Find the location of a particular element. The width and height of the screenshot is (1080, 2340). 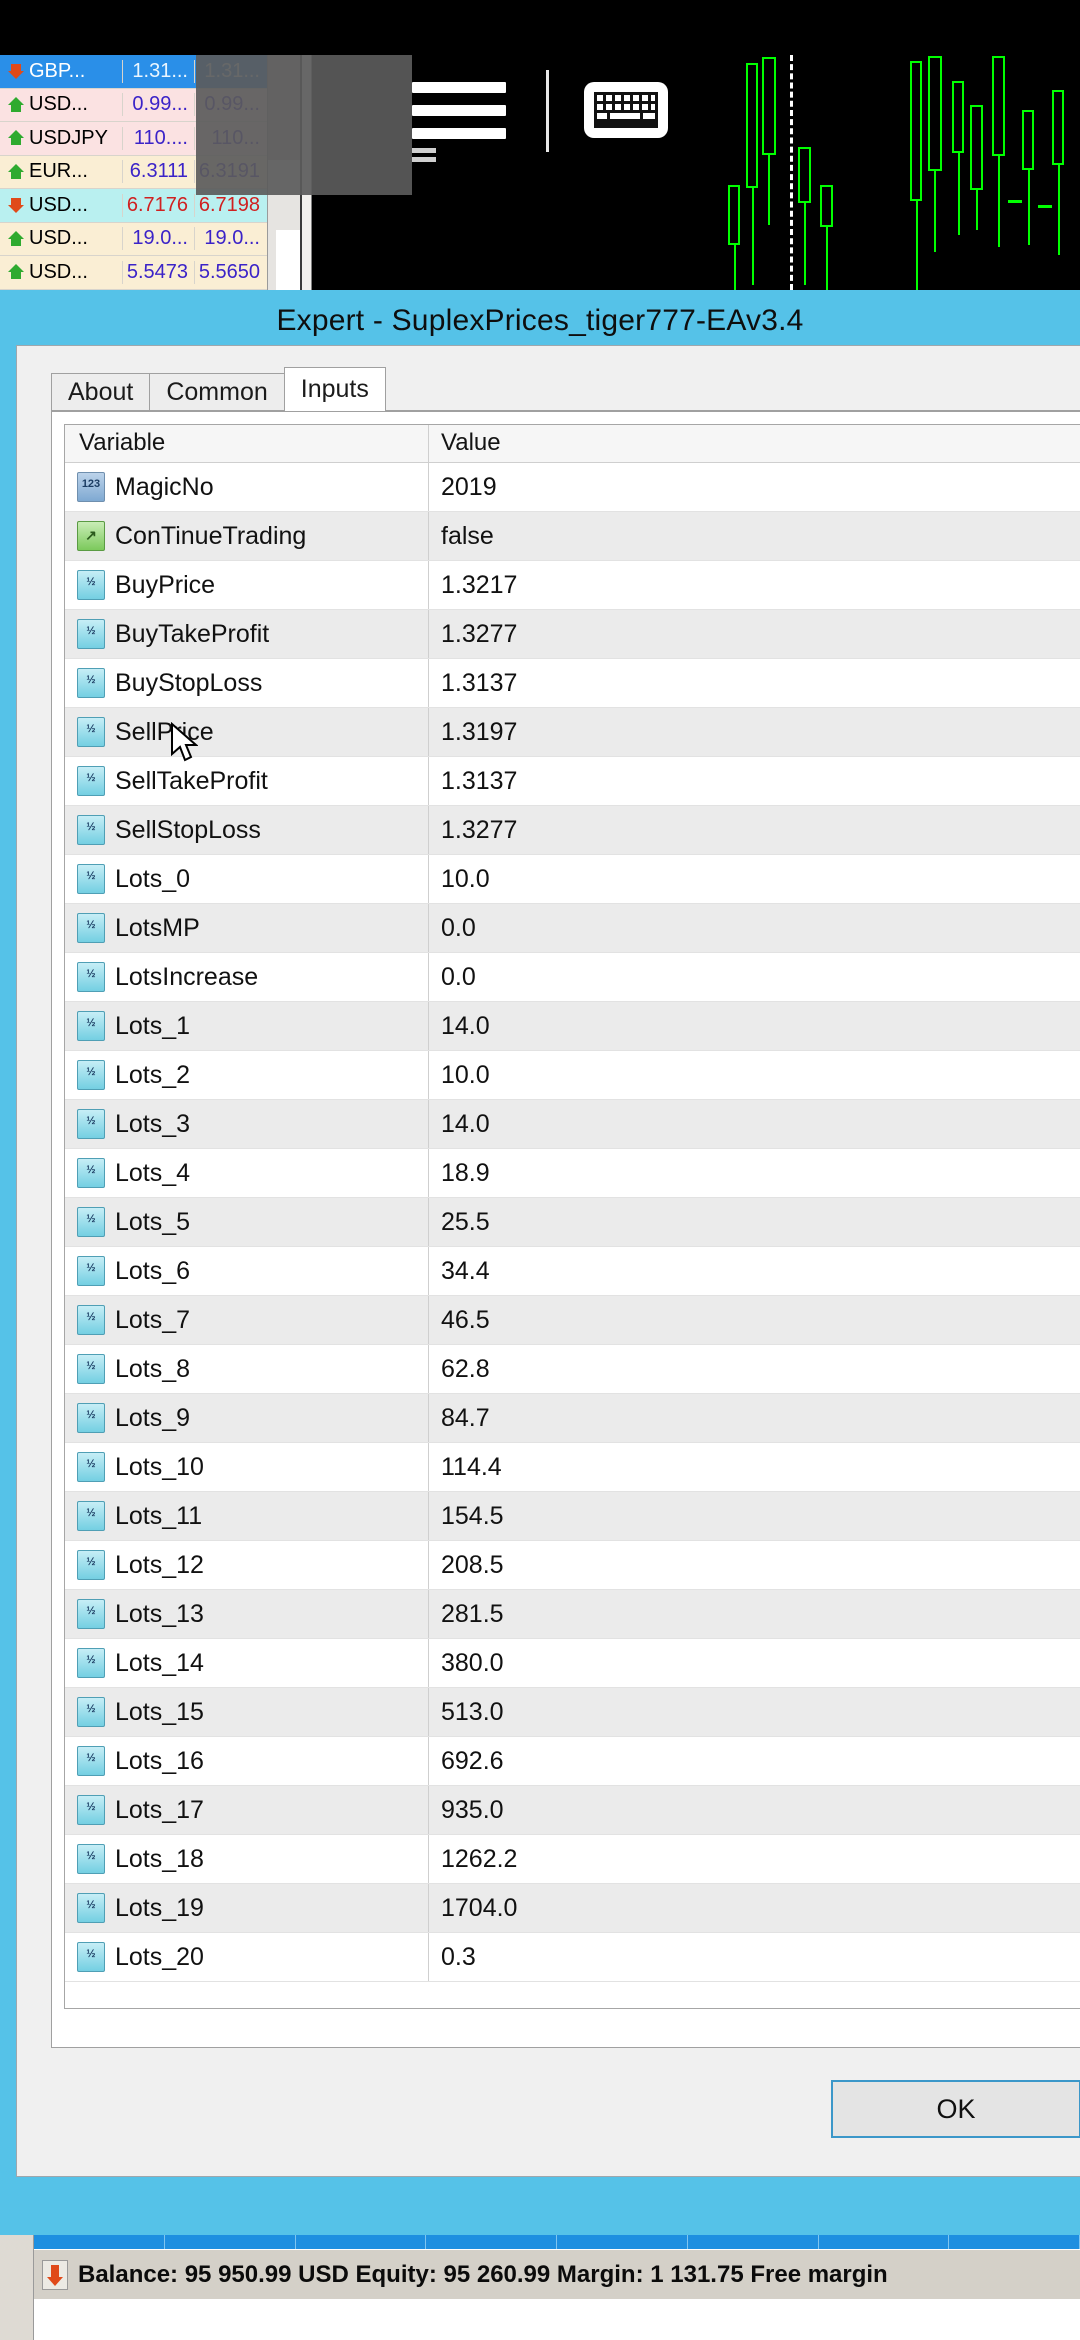

inputs-grid-row: ½ BuyTakeProfit 1.3277 is located at coordinates (572, 634).